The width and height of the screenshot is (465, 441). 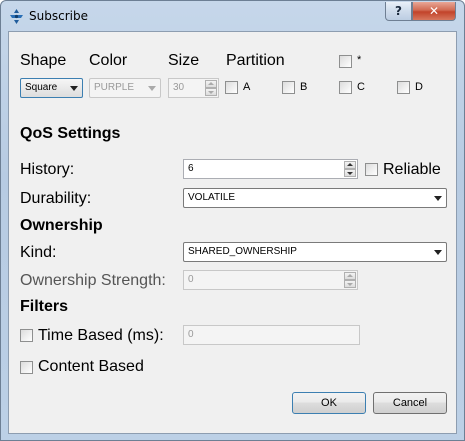 What do you see at coordinates (270, 169) in the screenshot?
I see `history-stepper: 6` at bounding box center [270, 169].